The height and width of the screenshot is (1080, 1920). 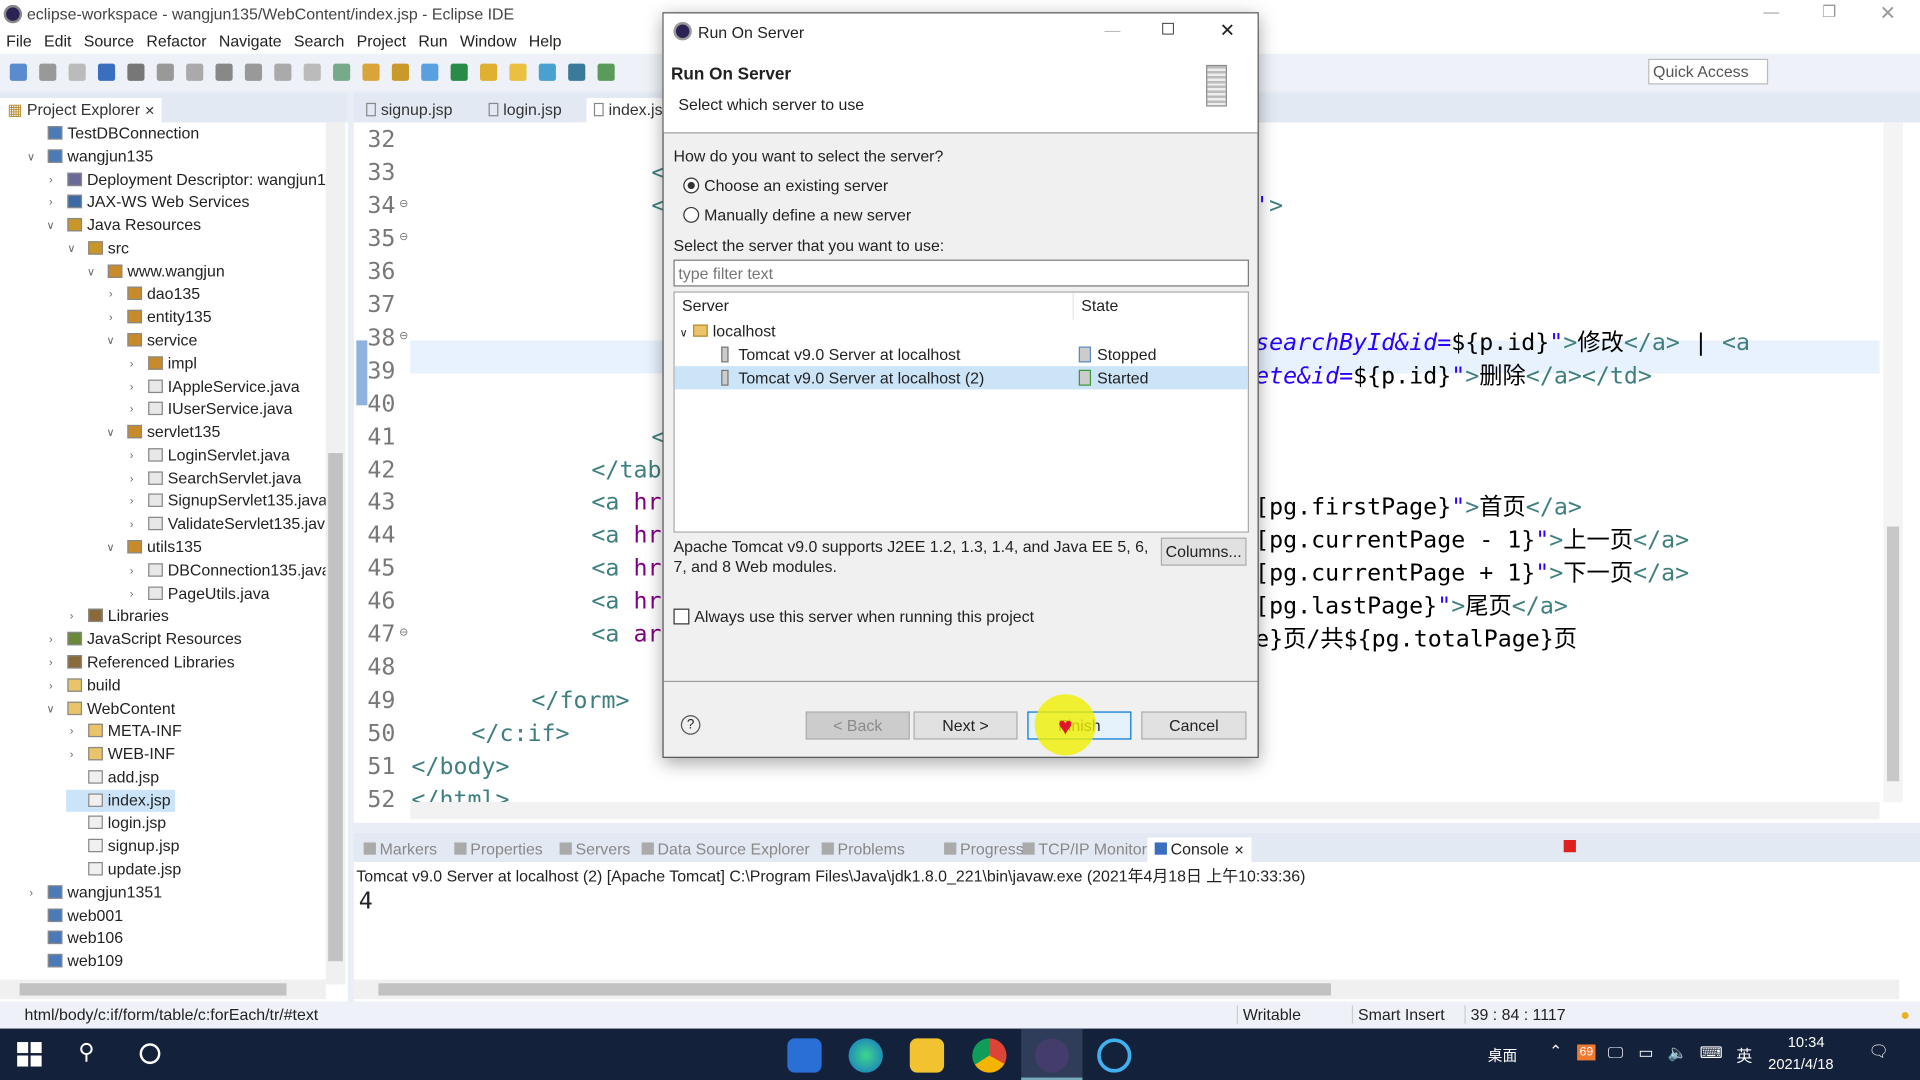 I want to click on menu-edit: Edit, so click(x=58, y=40).